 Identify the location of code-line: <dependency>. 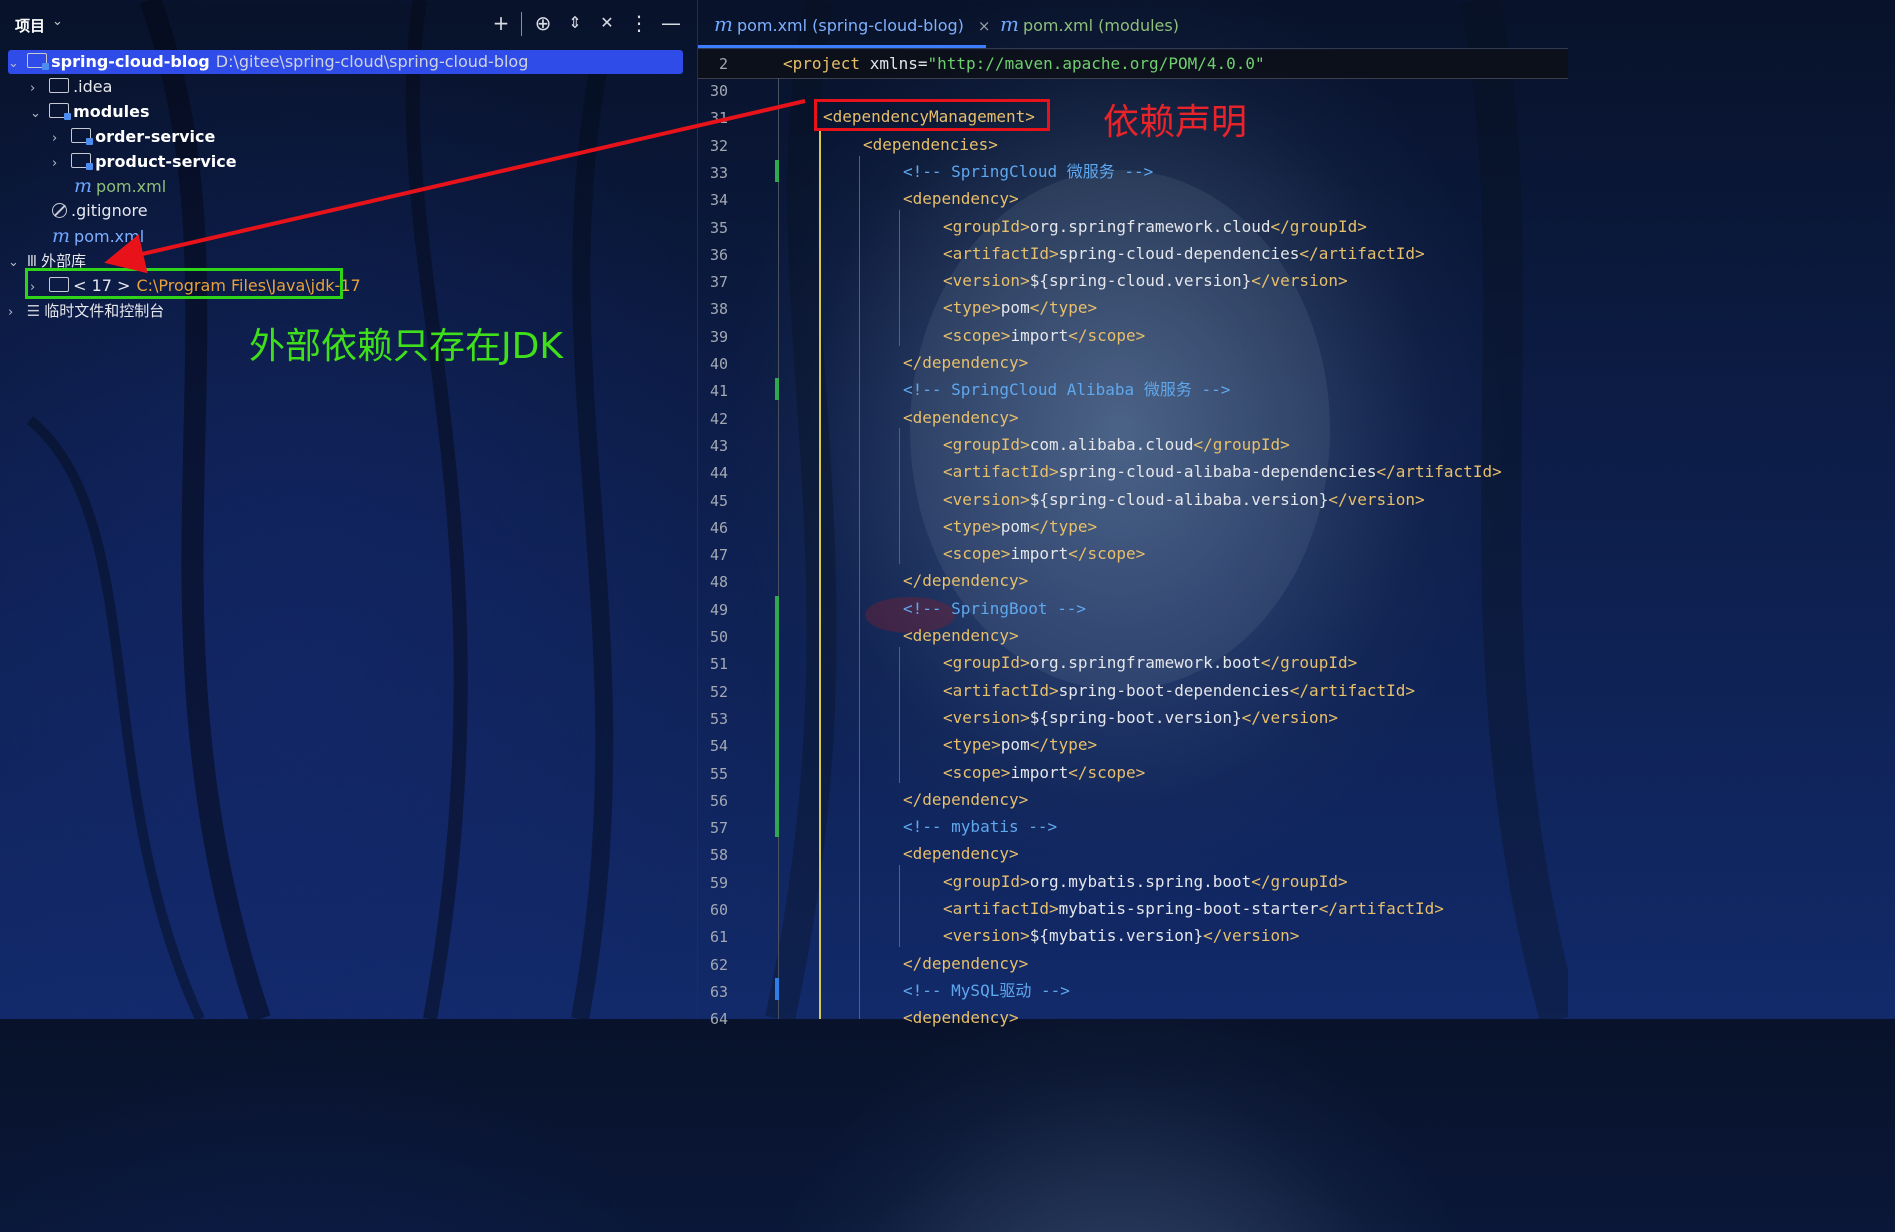
(961, 1017).